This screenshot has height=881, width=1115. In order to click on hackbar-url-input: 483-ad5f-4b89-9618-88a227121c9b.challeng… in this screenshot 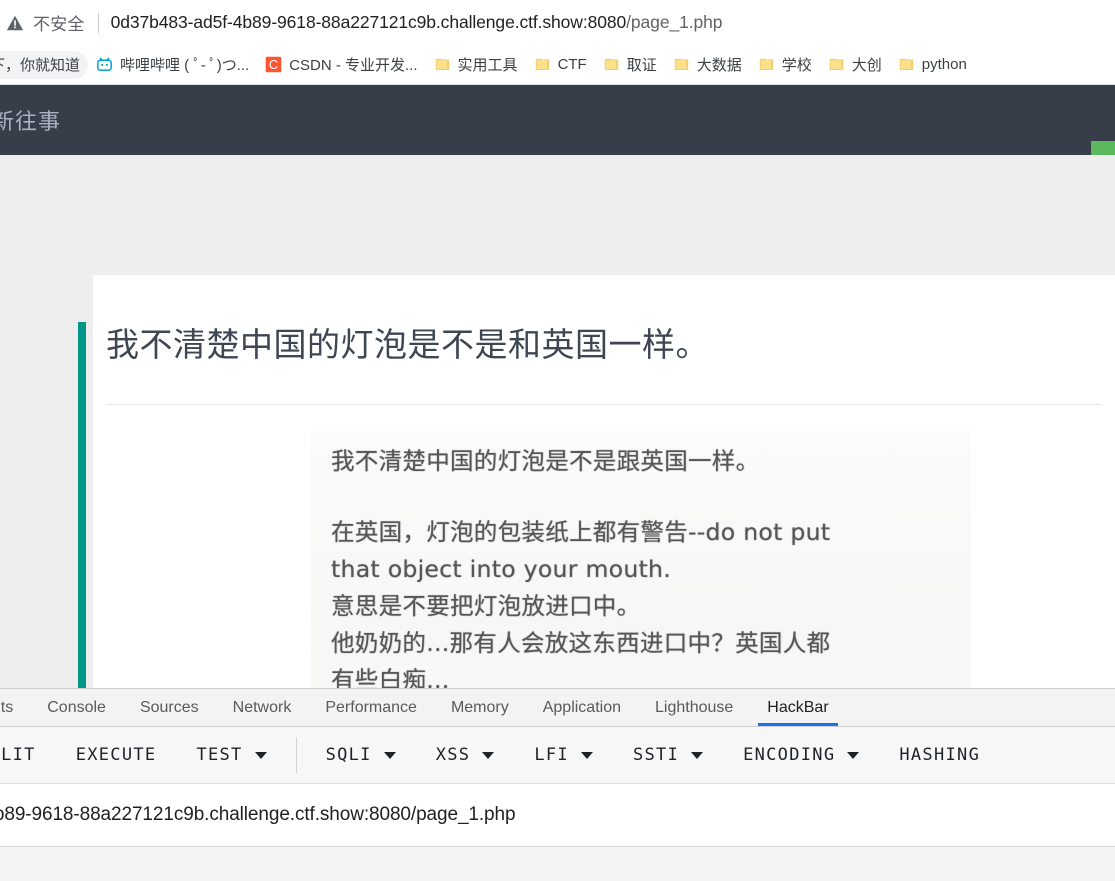, I will do `click(258, 815)`.